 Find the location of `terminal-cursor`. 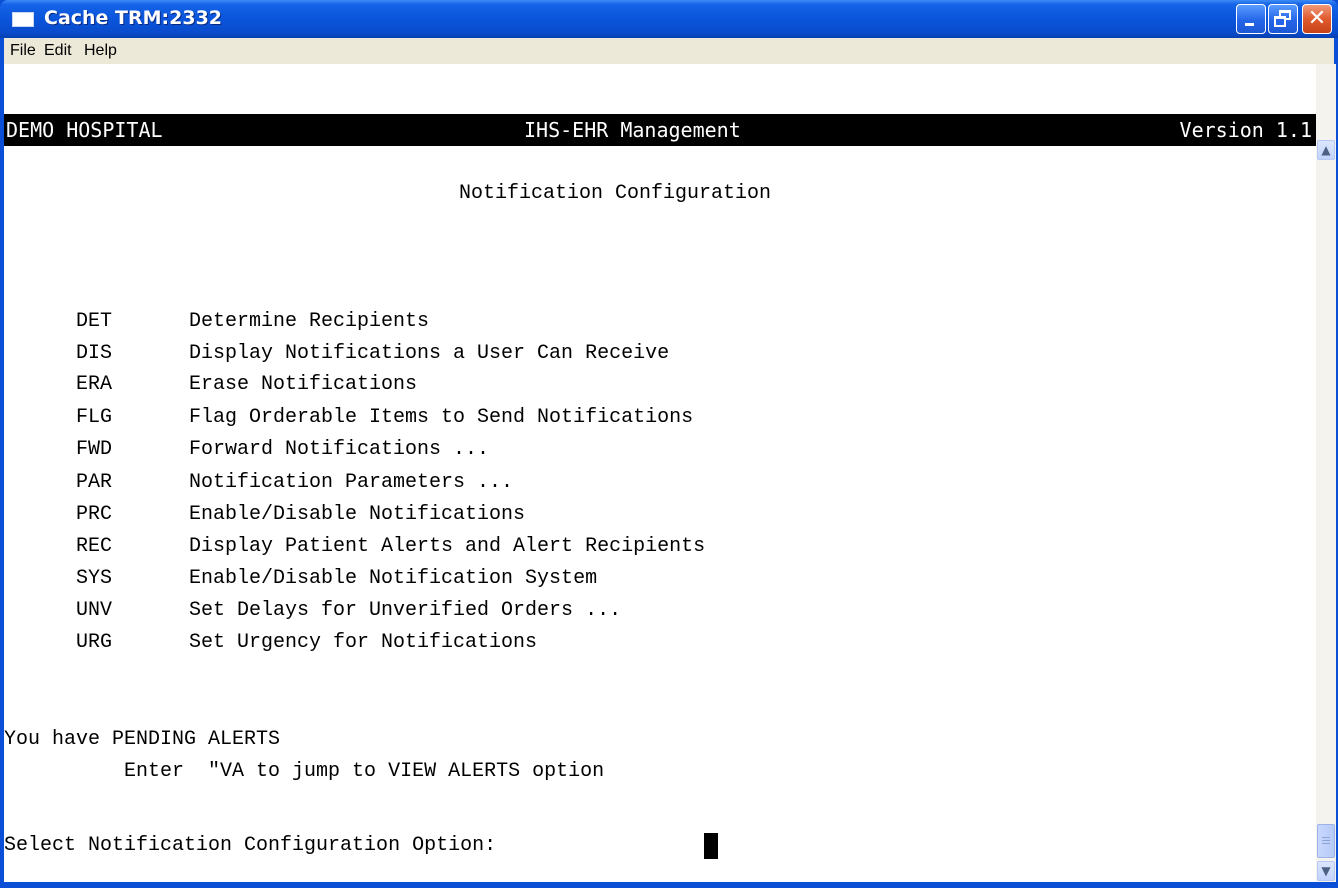

terminal-cursor is located at coordinates (711, 846).